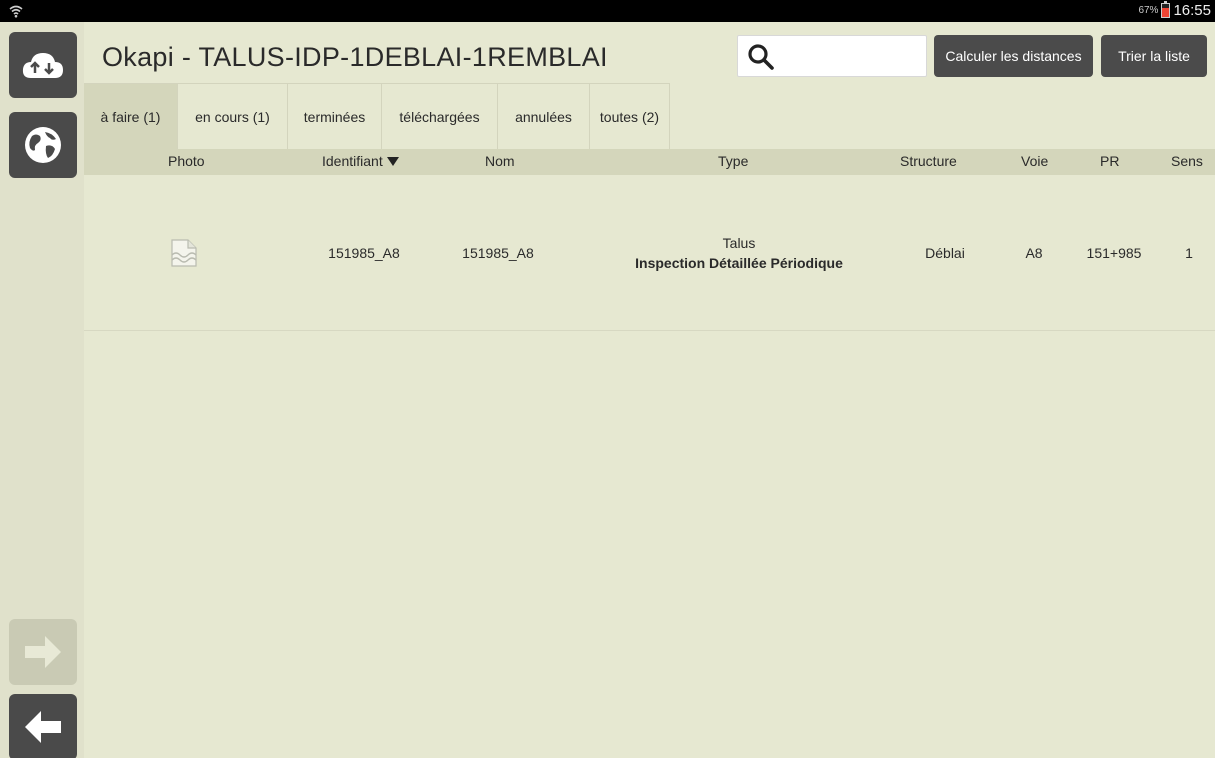 This screenshot has height=758, width=1215. What do you see at coordinates (739, 243) in the screenshot?
I see `type-label: Talus` at bounding box center [739, 243].